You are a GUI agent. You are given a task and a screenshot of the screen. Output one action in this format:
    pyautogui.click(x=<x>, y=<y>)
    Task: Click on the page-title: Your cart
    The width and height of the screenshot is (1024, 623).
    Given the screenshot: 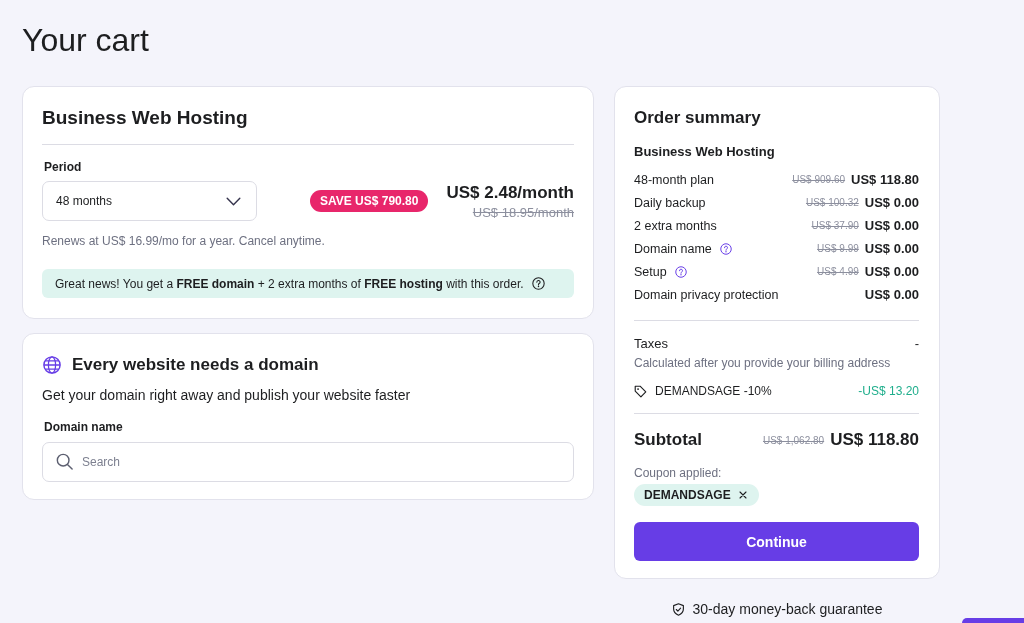 What is the action you would take?
    pyautogui.click(x=86, y=40)
    